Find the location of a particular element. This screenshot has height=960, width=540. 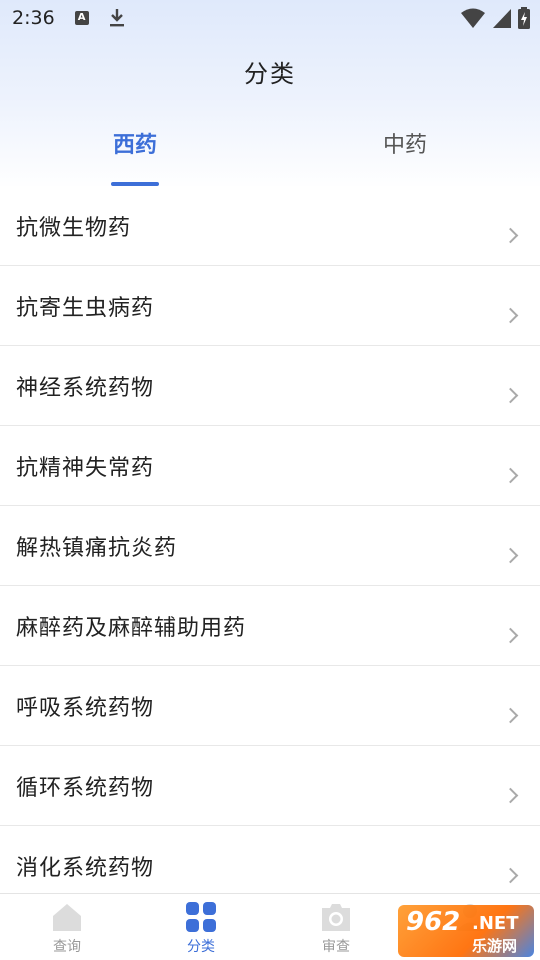

list-item: 神经系统药物 is located at coordinates (270, 386).